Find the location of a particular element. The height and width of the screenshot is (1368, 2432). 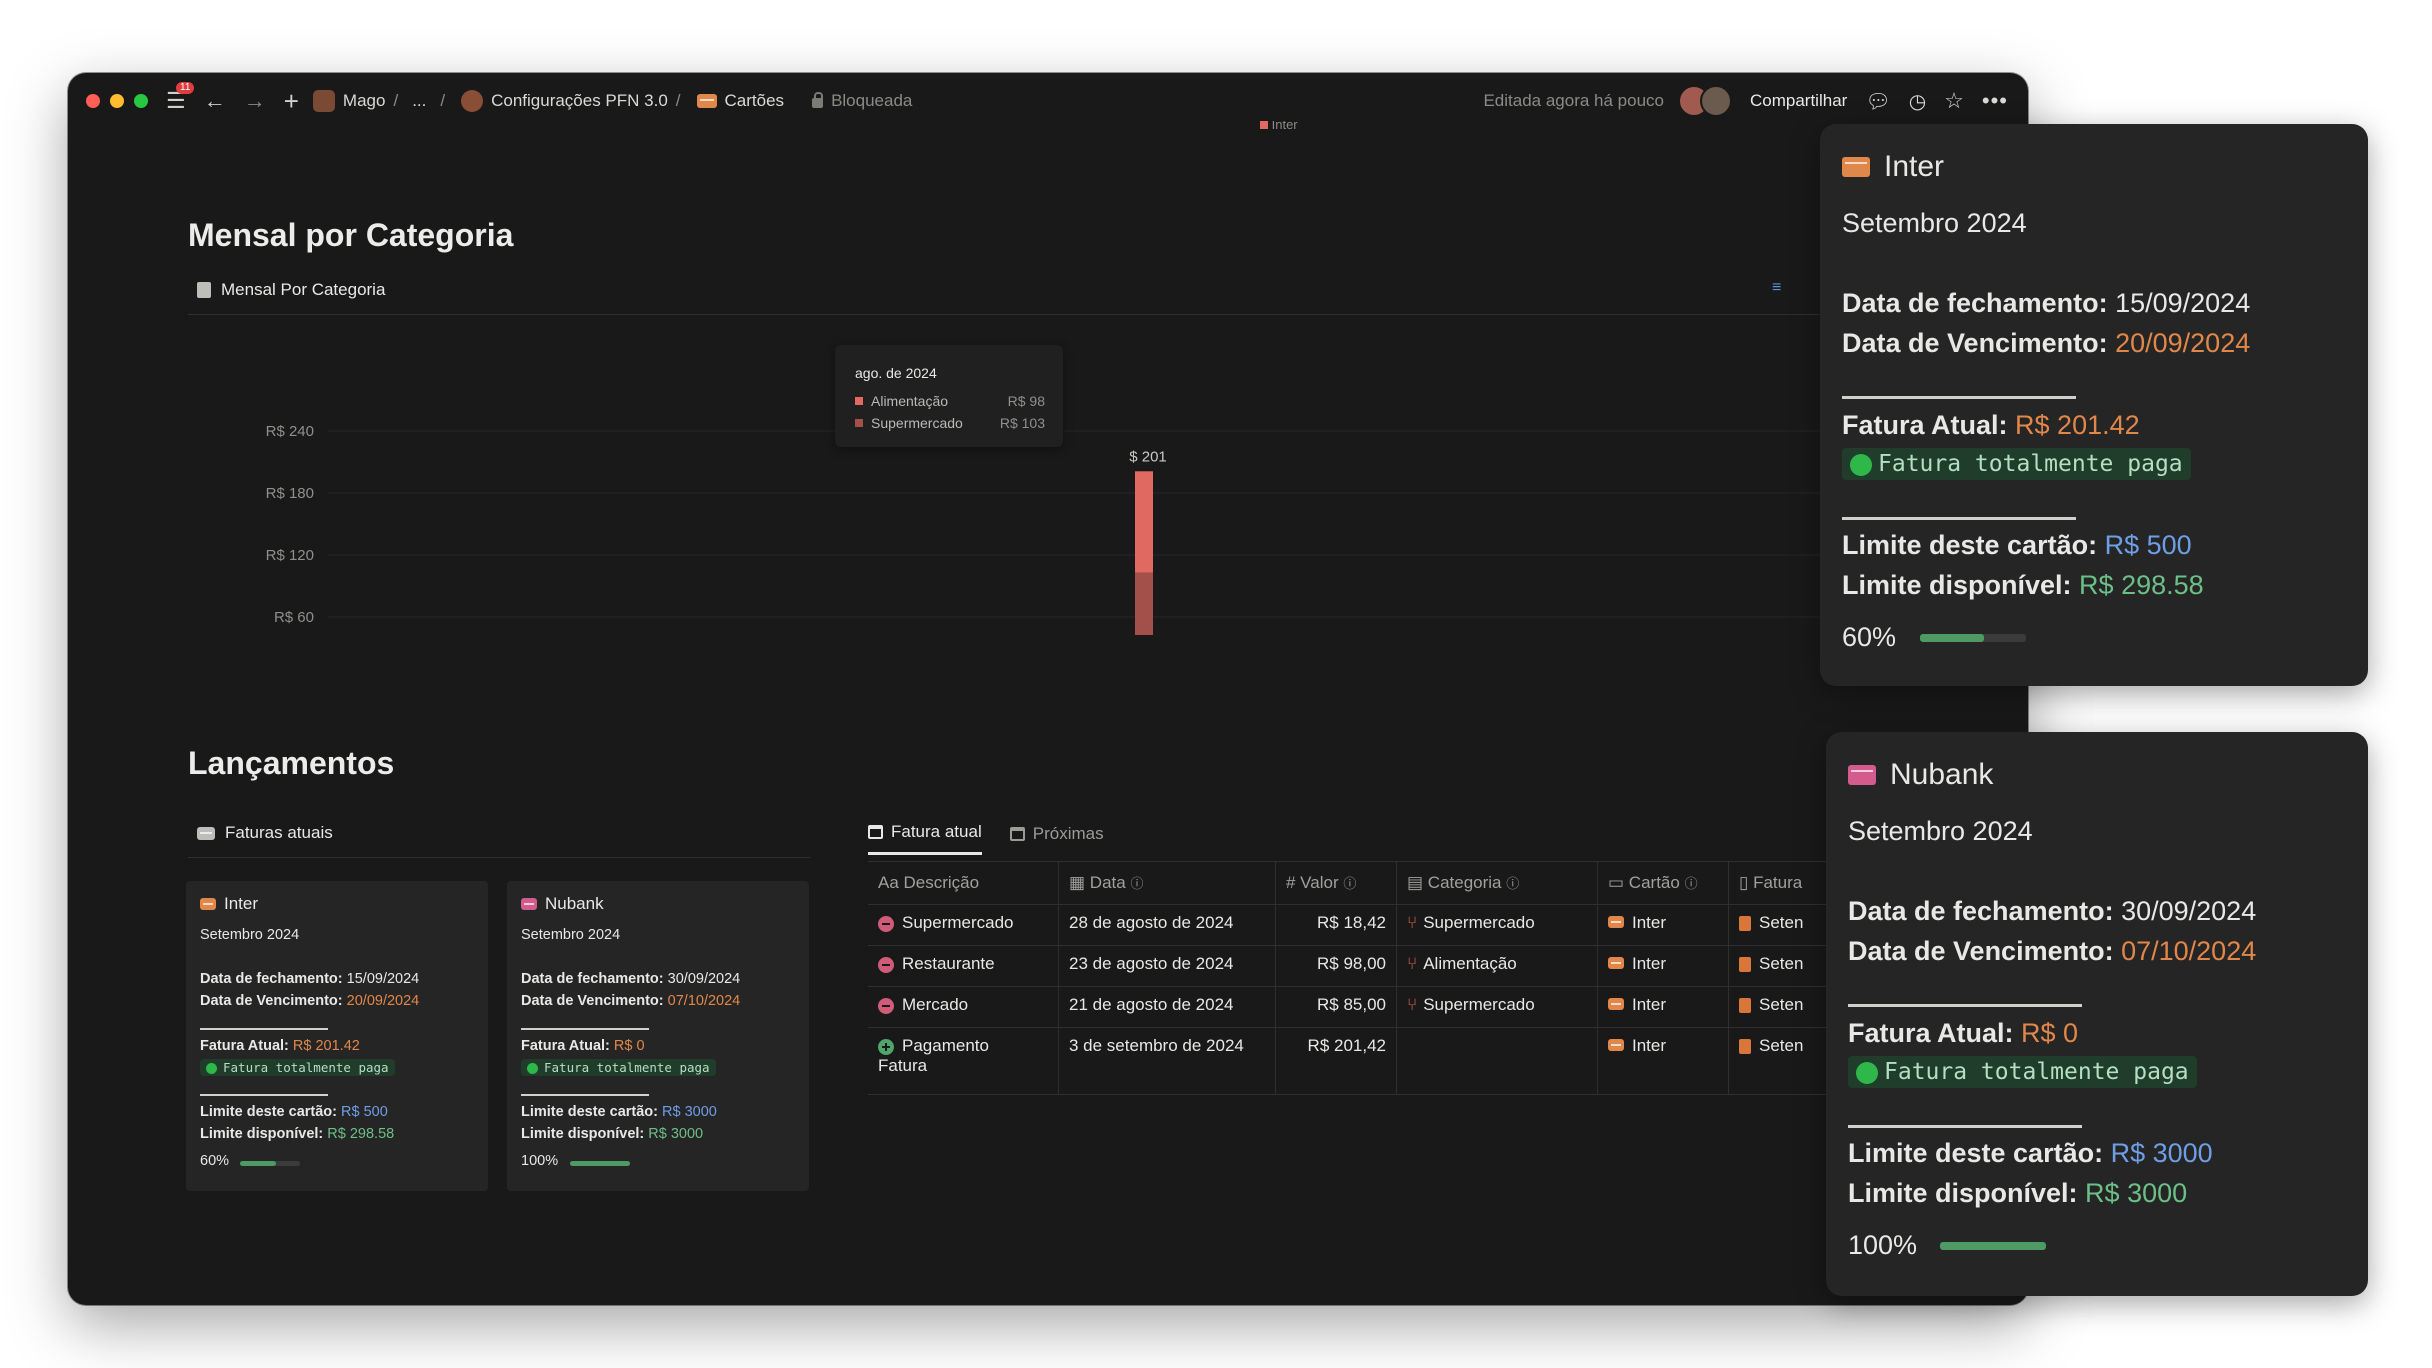

calendar-icon is located at coordinates (1017, 833).